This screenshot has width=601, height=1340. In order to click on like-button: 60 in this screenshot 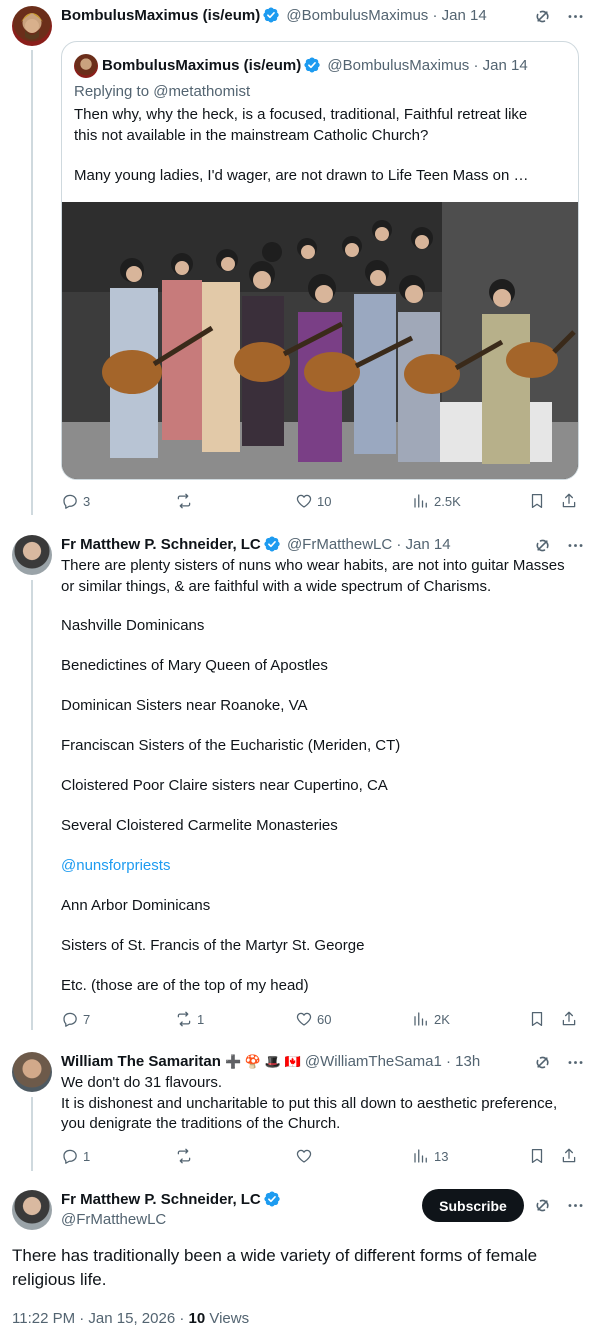, I will do `click(313, 1019)`.